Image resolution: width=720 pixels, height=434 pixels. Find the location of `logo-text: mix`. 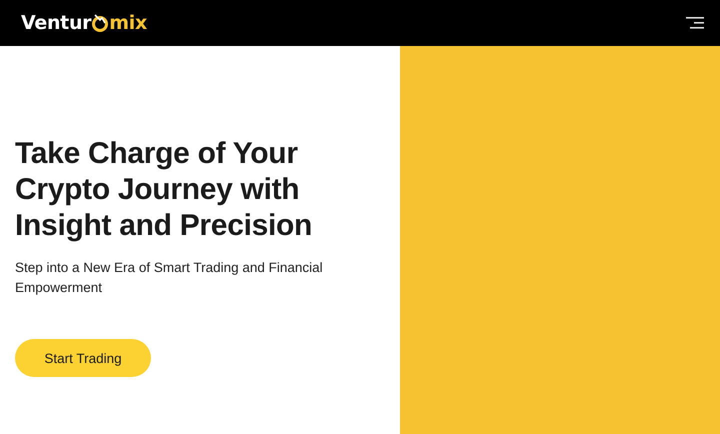

logo-text: mix is located at coordinates (128, 23).